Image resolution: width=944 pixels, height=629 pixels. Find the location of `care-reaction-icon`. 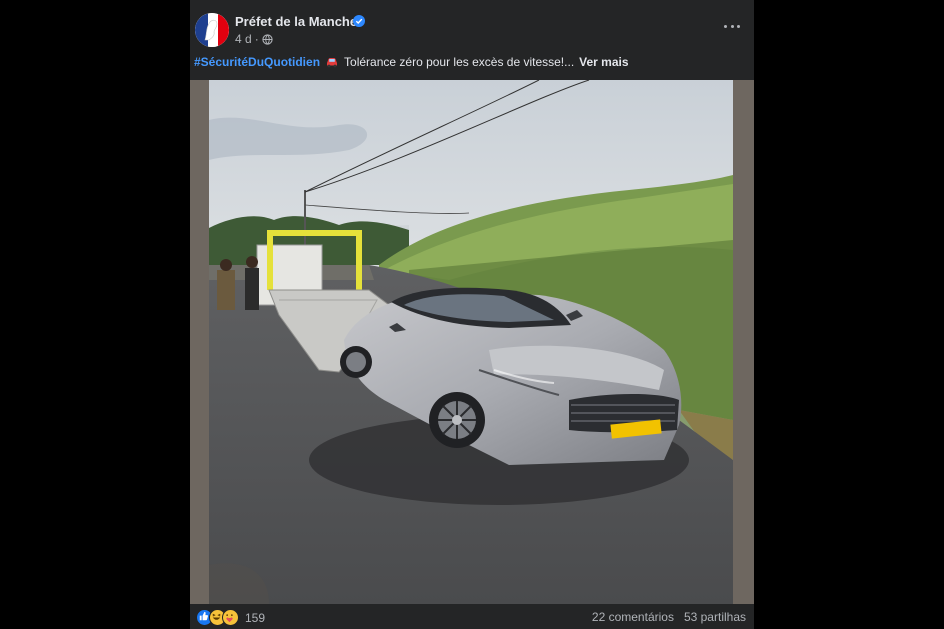

care-reaction-icon is located at coordinates (230, 617).